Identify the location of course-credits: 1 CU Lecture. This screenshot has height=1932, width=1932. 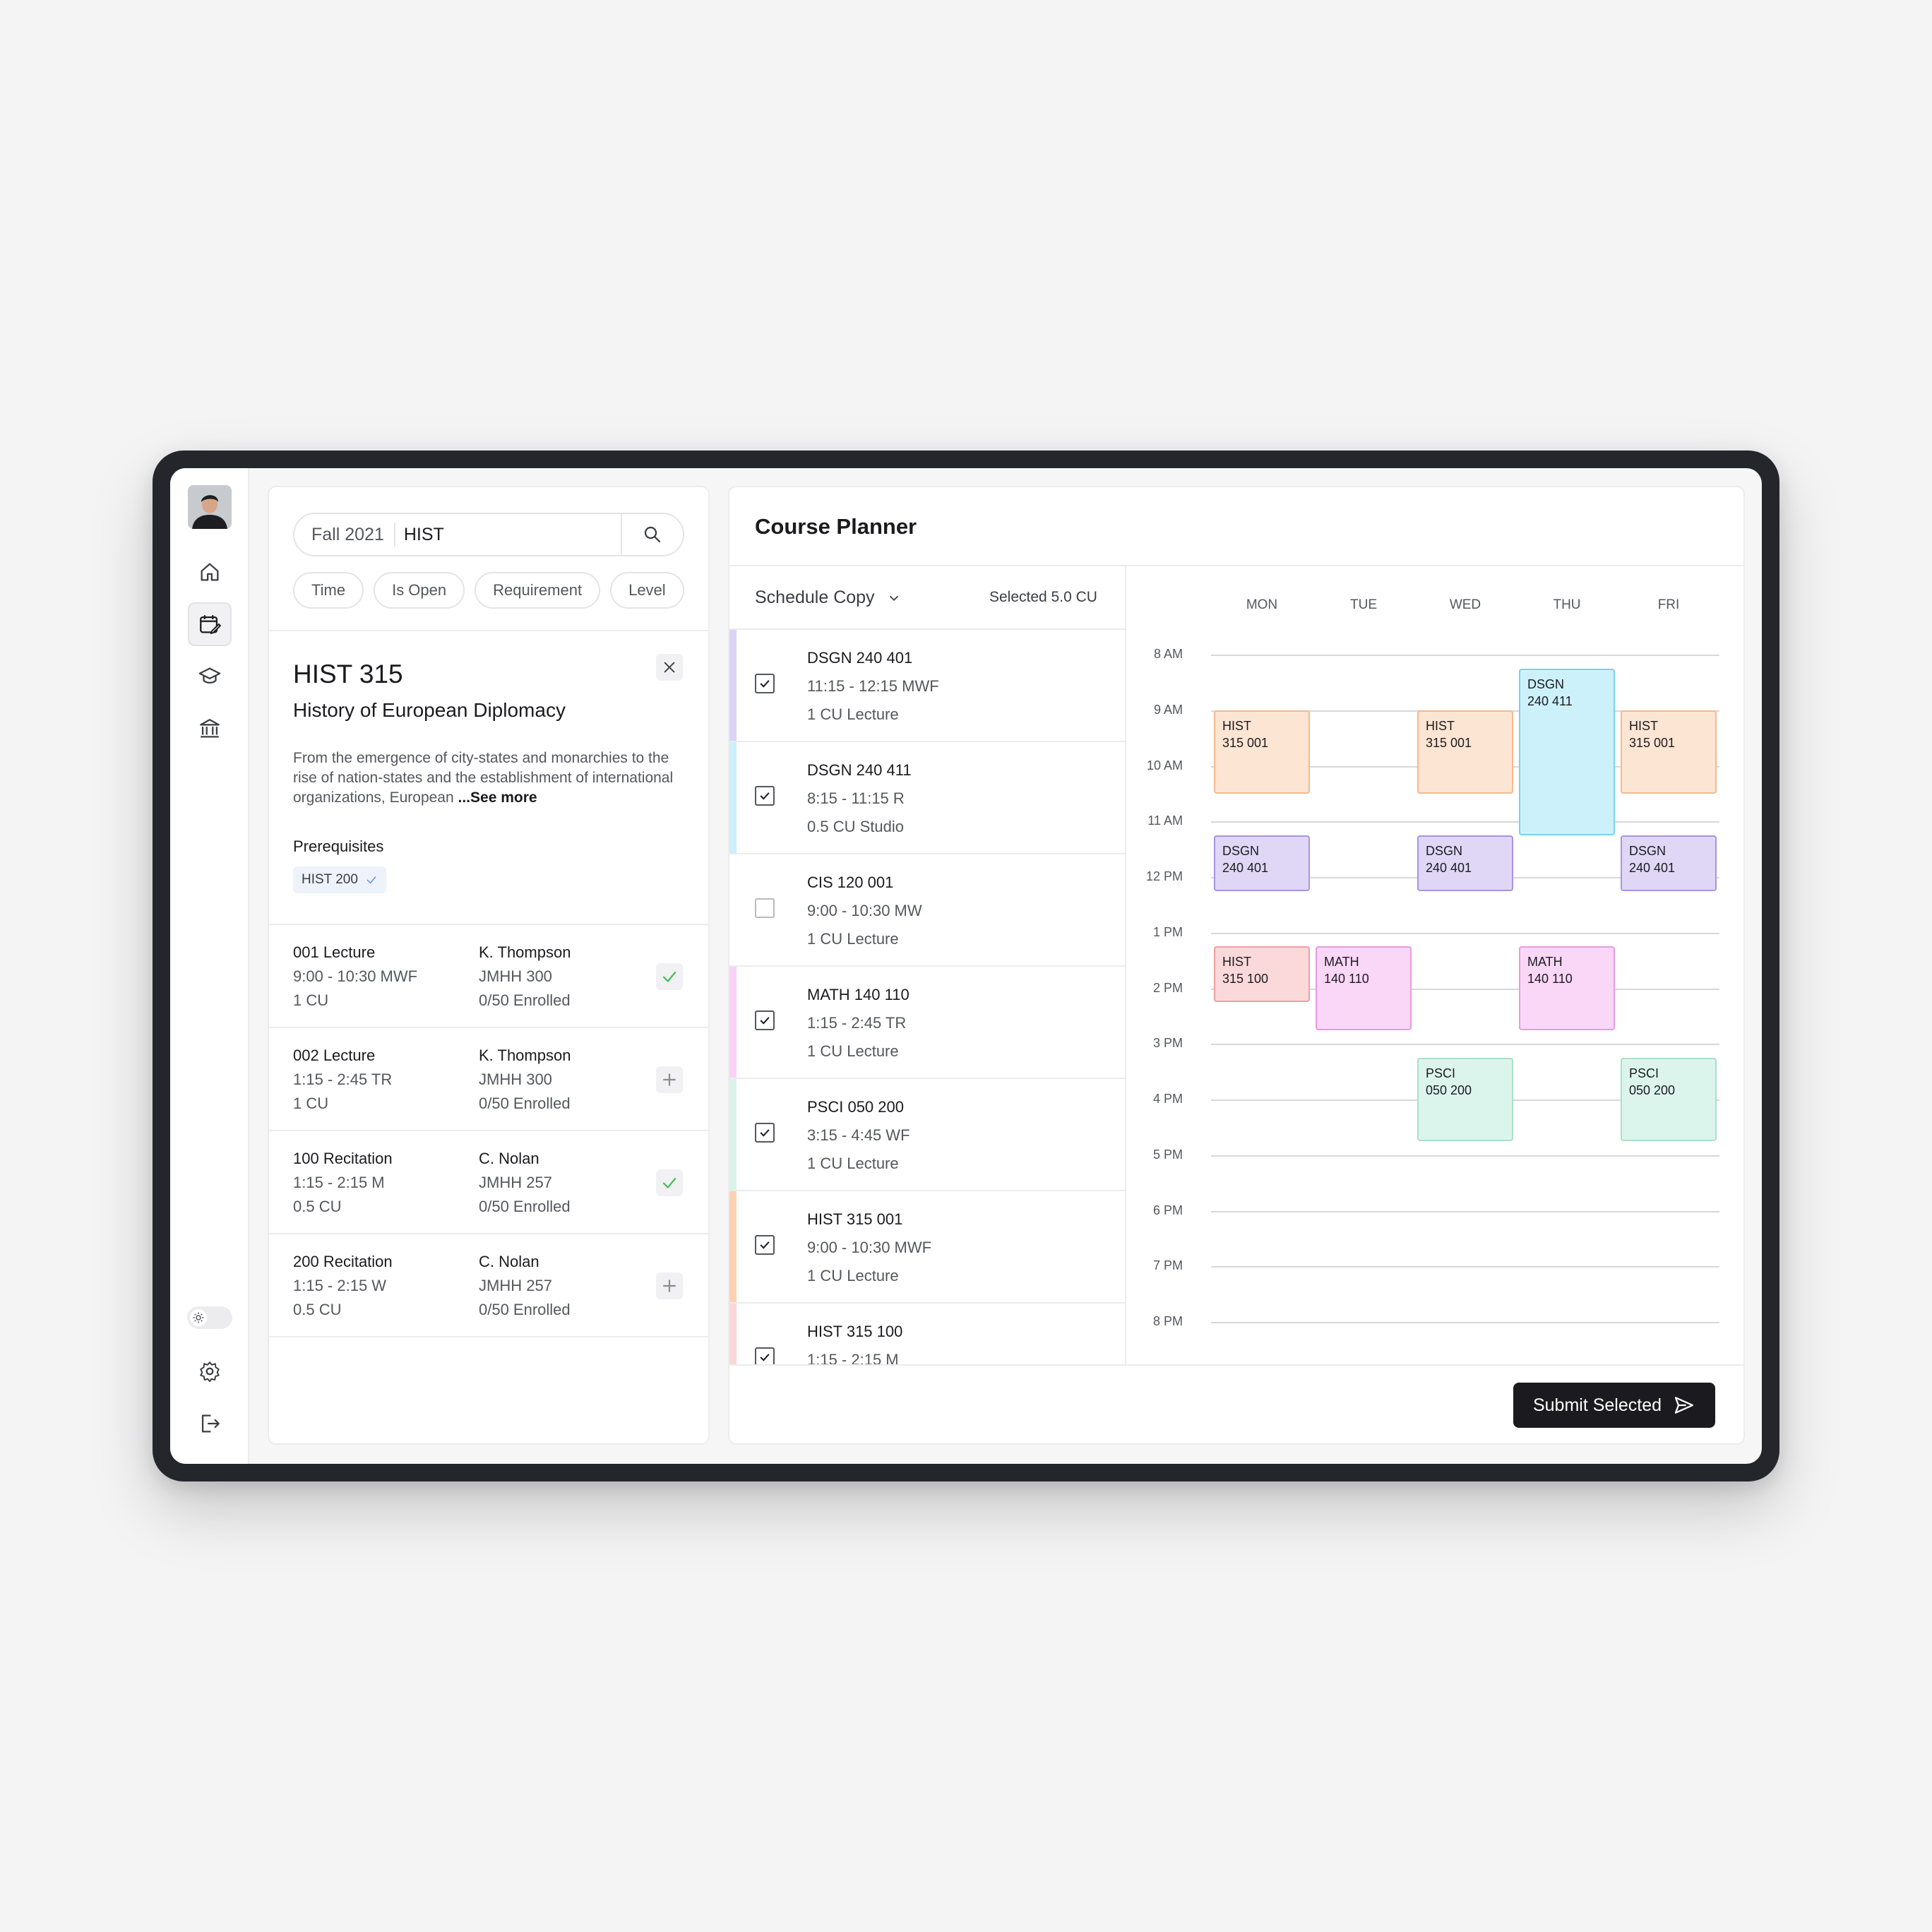
(853, 939).